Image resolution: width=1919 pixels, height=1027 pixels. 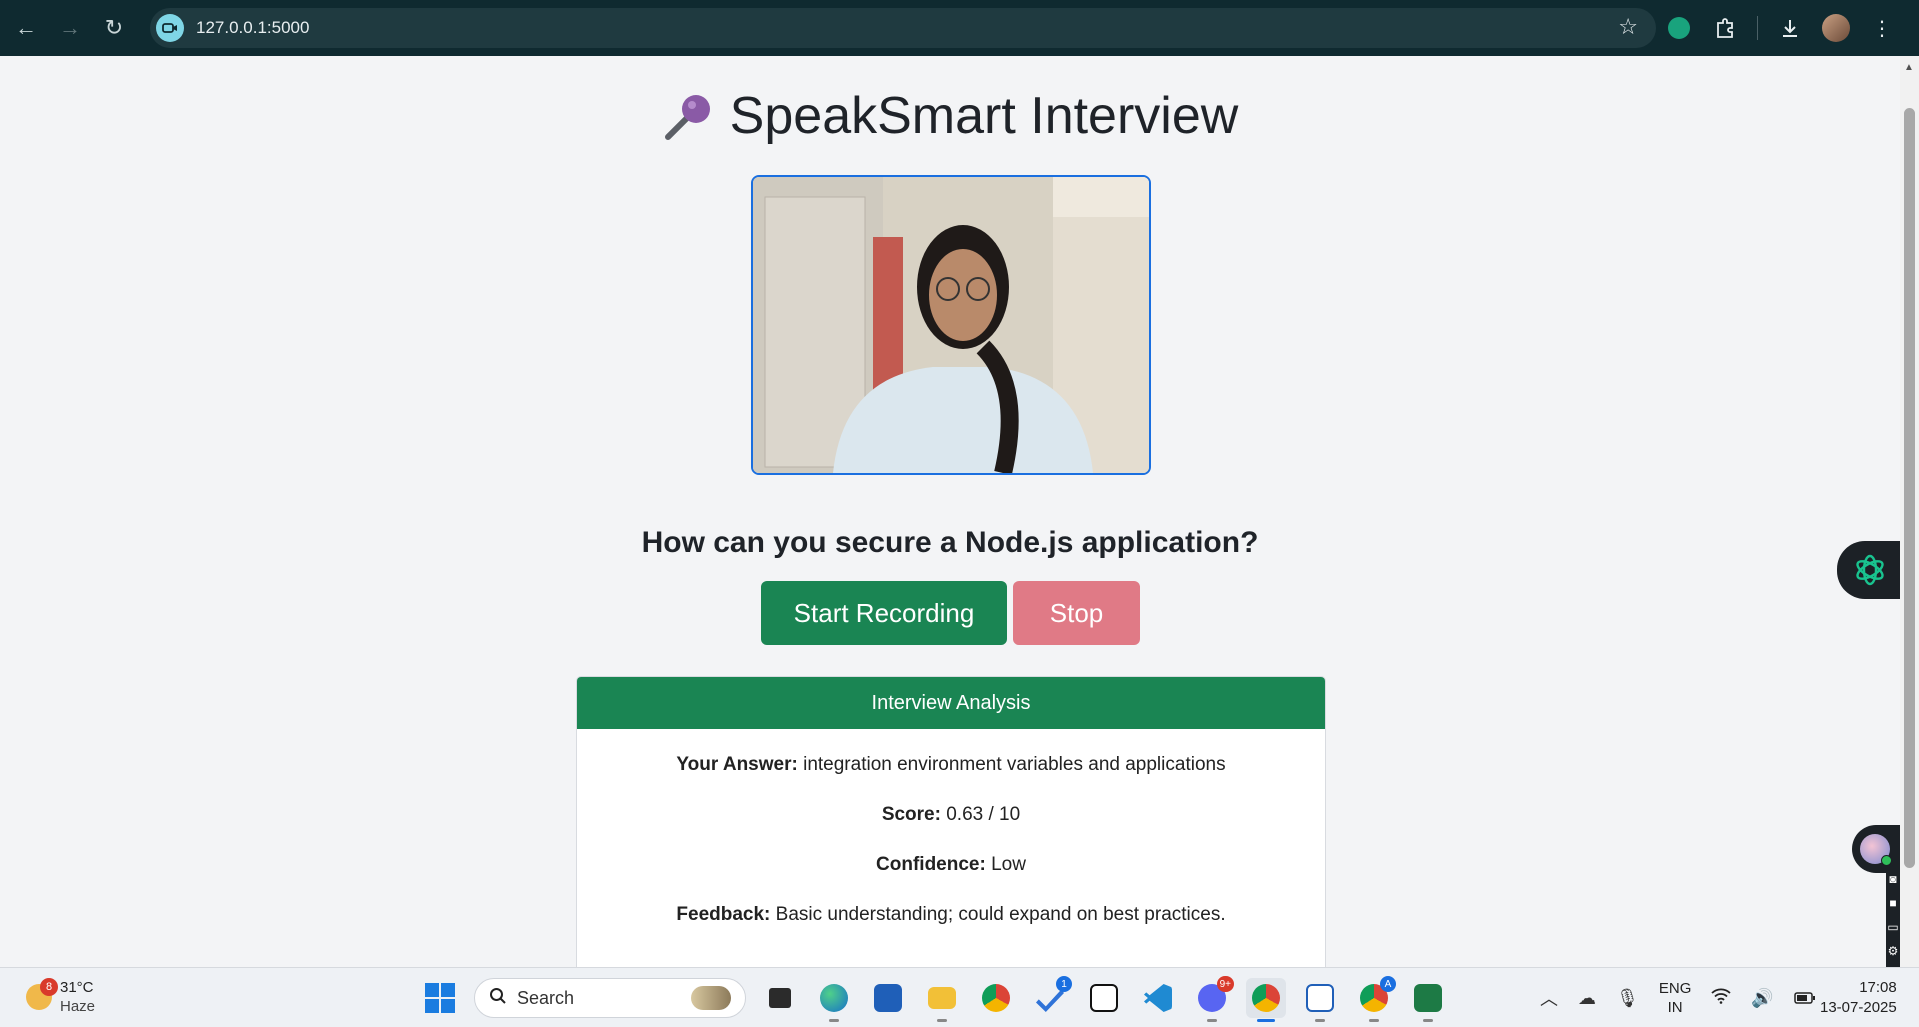 I want to click on onedrive-error-icon: ☁, so click(x=1587, y=998).